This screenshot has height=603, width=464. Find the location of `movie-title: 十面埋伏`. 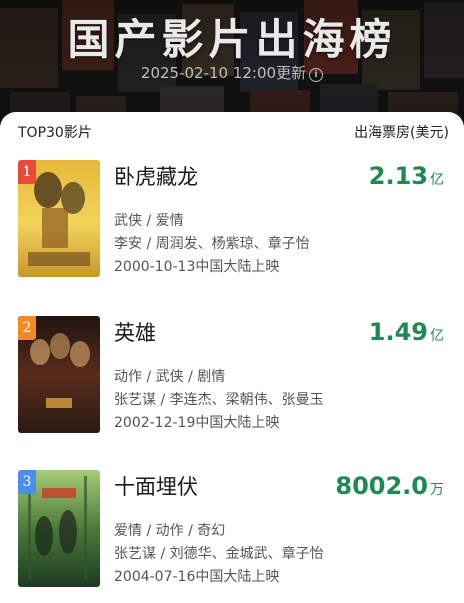

movie-title: 十面埋伏 is located at coordinates (156, 486).